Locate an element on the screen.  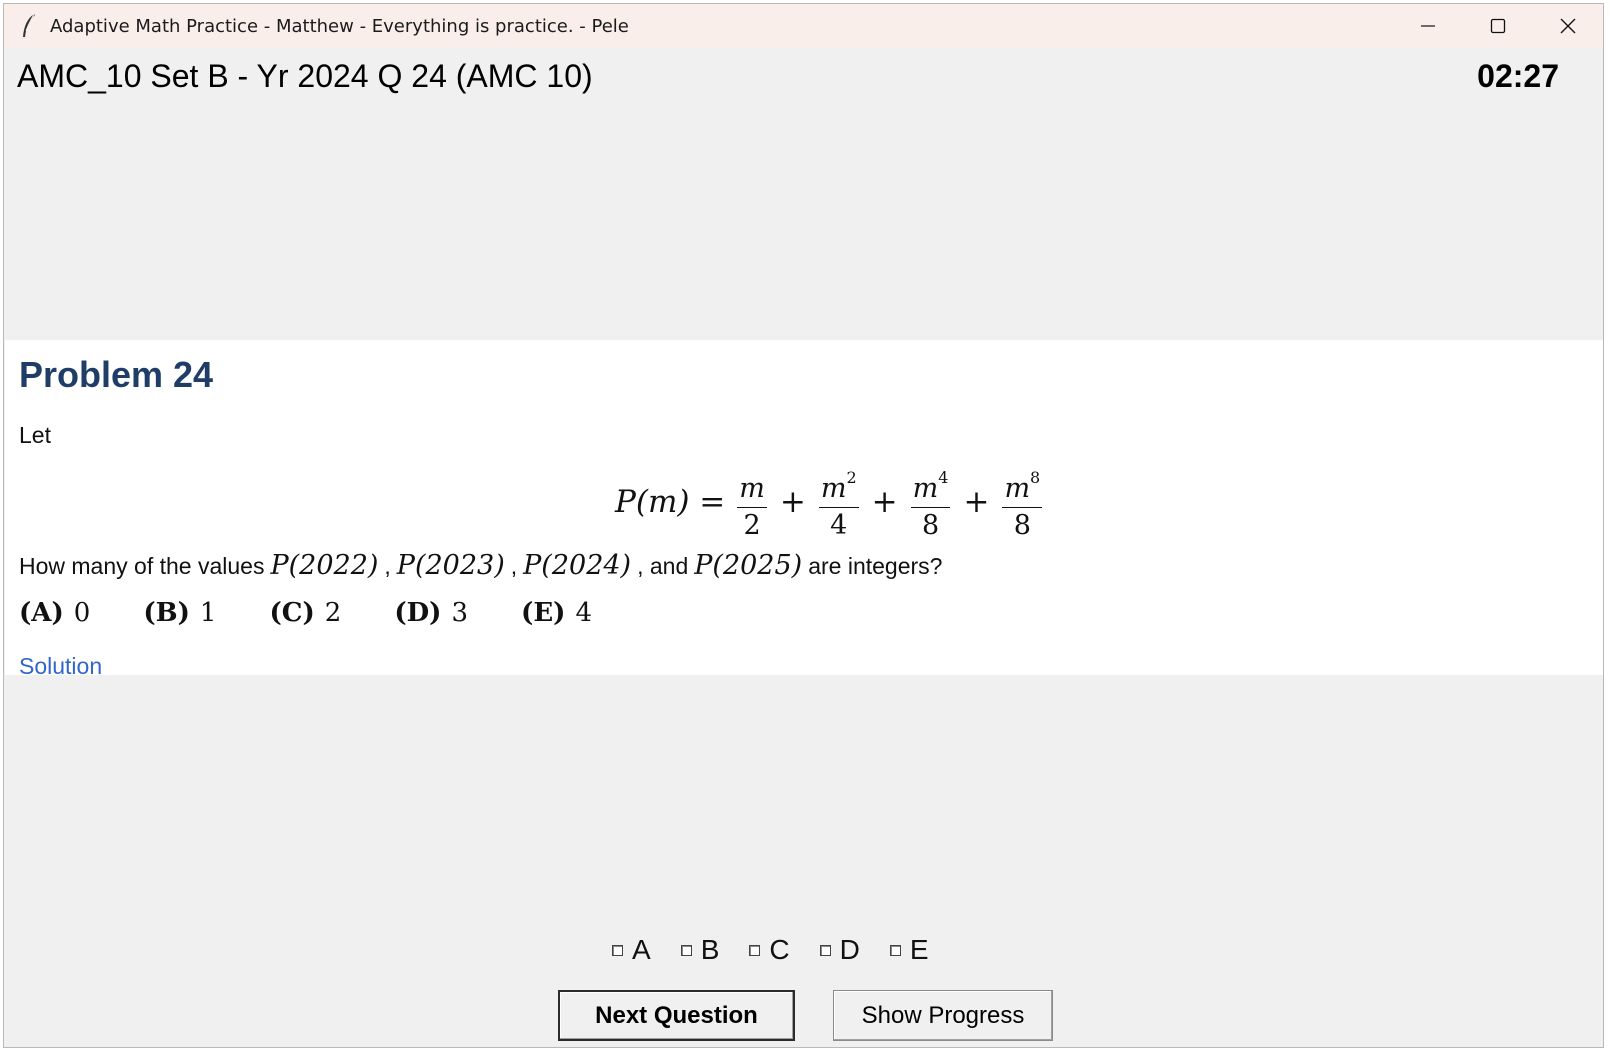
denominator: 4 is located at coordinates (839, 526).